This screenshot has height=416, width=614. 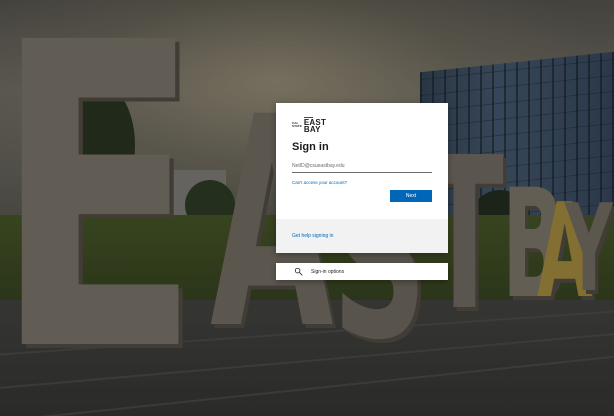 I want to click on logo-line-bay: BAY, so click(x=312, y=129).